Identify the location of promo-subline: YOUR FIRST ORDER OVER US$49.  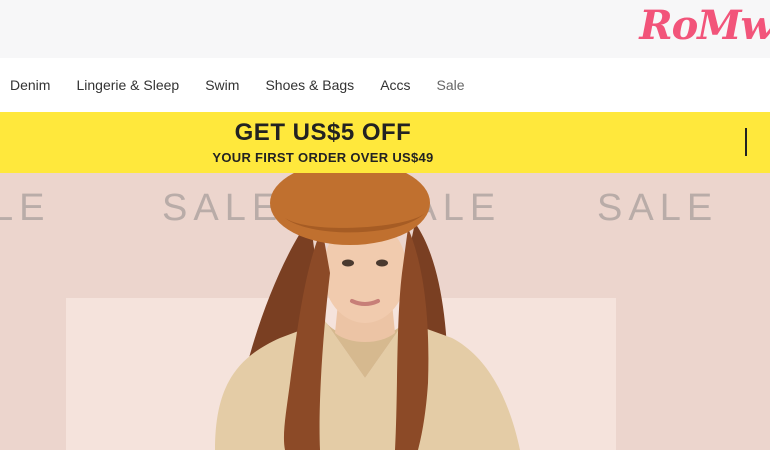
(323, 157).